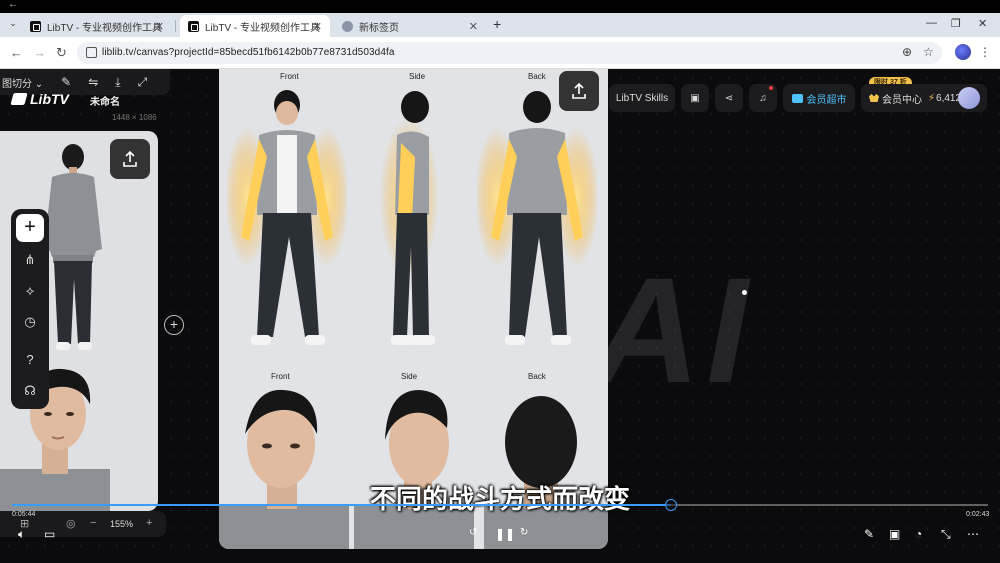  I want to click on forward-30-icon: ↻, so click(524, 532).